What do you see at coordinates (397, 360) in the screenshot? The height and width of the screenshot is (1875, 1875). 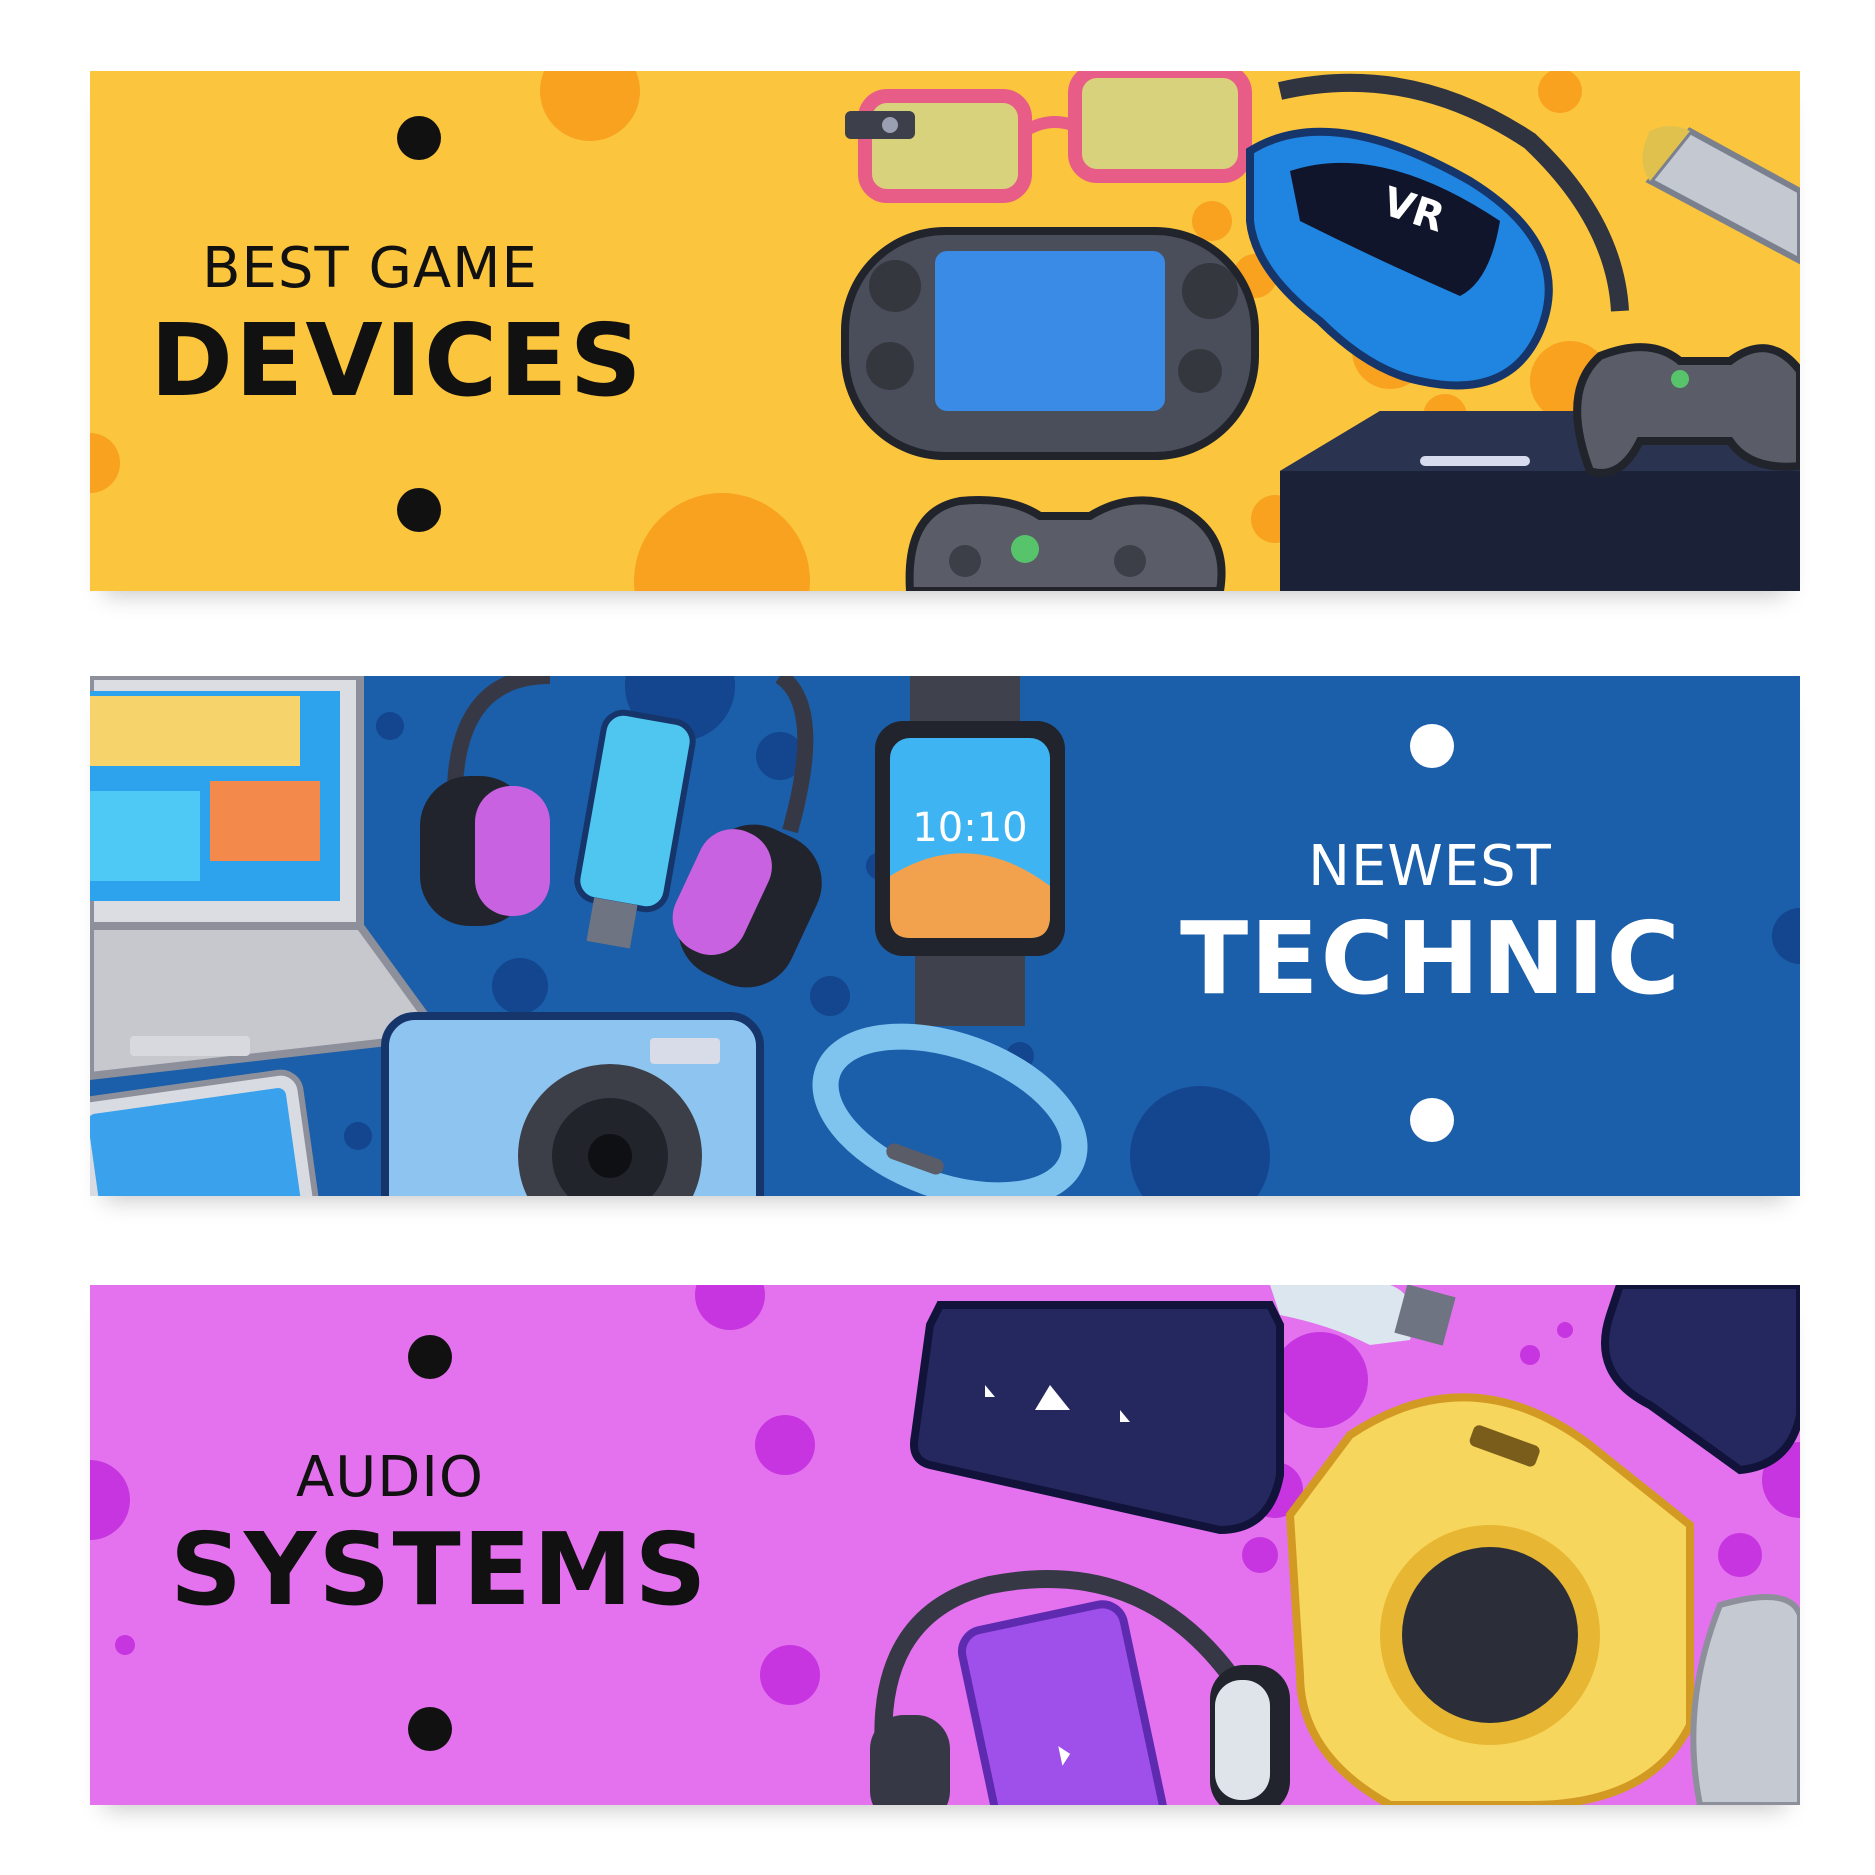 I see `heading-large: DEVICES` at bounding box center [397, 360].